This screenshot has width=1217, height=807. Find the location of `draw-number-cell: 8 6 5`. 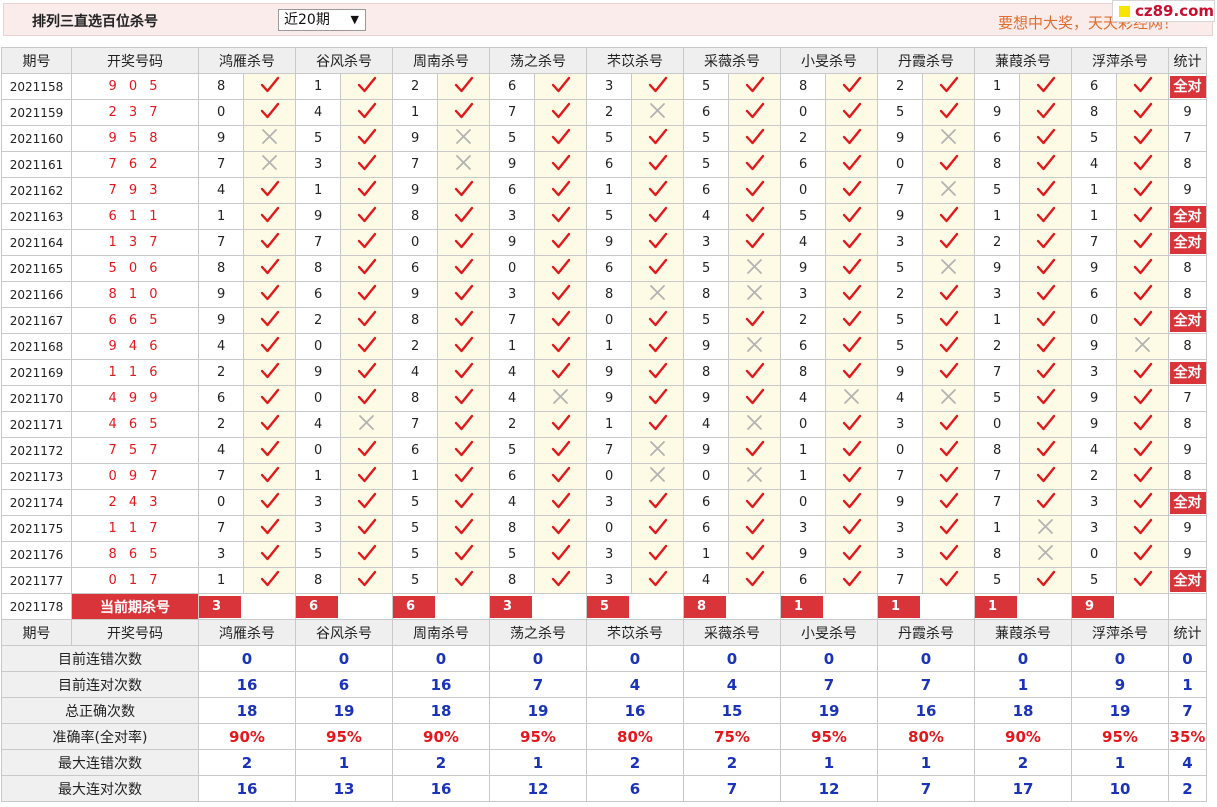

draw-number-cell: 8 6 5 is located at coordinates (135, 554).